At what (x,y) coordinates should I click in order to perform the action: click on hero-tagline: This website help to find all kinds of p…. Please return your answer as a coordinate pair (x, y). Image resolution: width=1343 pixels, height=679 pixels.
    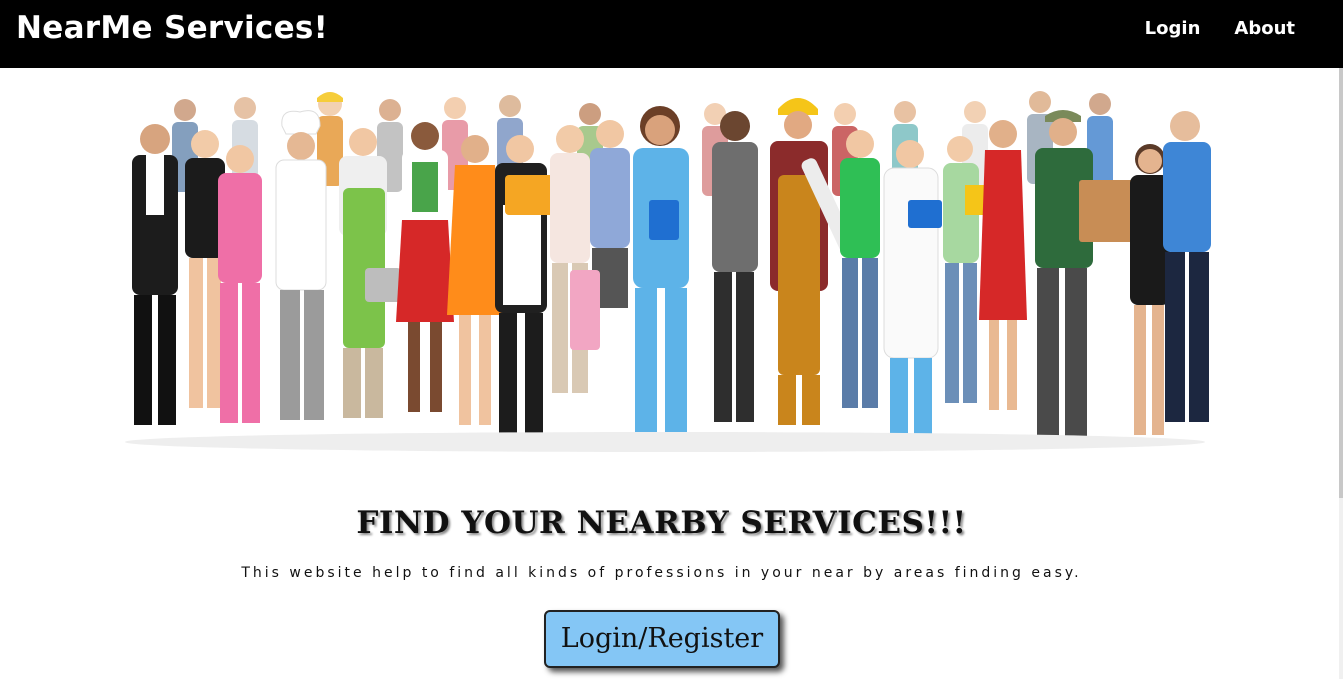
    Looking at the image, I should click on (661, 573).